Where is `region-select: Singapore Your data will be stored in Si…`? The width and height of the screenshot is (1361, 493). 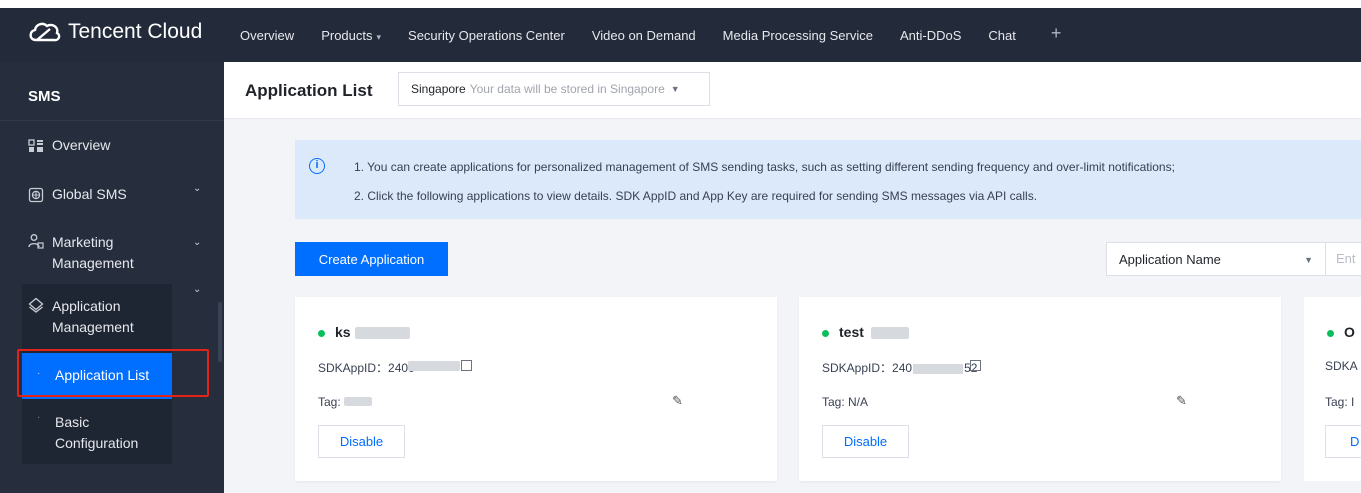
region-select: Singapore Your data will be stored in Si… is located at coordinates (554, 89).